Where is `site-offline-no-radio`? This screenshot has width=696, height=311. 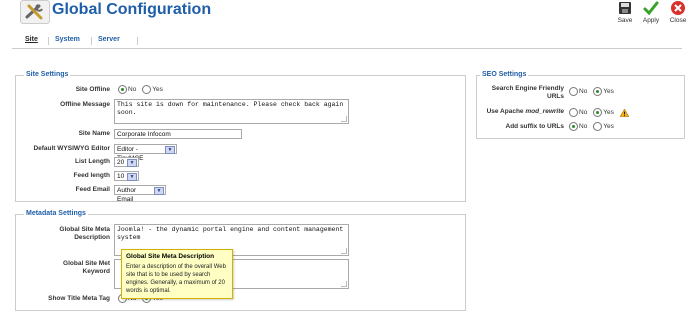
site-offline-no-radio is located at coordinates (122, 89).